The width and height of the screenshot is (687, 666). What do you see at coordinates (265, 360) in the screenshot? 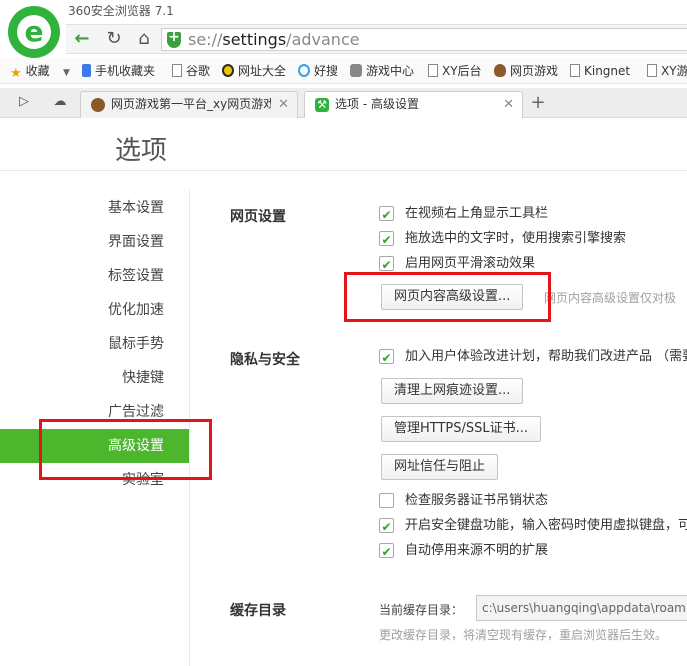
I see `section-title-privacy: 隐私与安全` at bounding box center [265, 360].